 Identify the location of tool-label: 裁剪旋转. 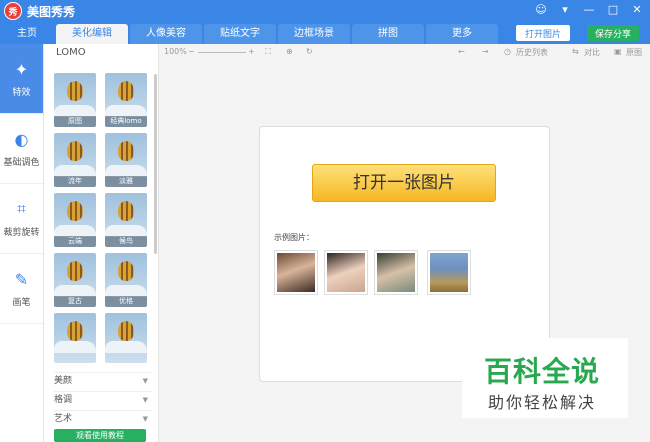
(21, 233).